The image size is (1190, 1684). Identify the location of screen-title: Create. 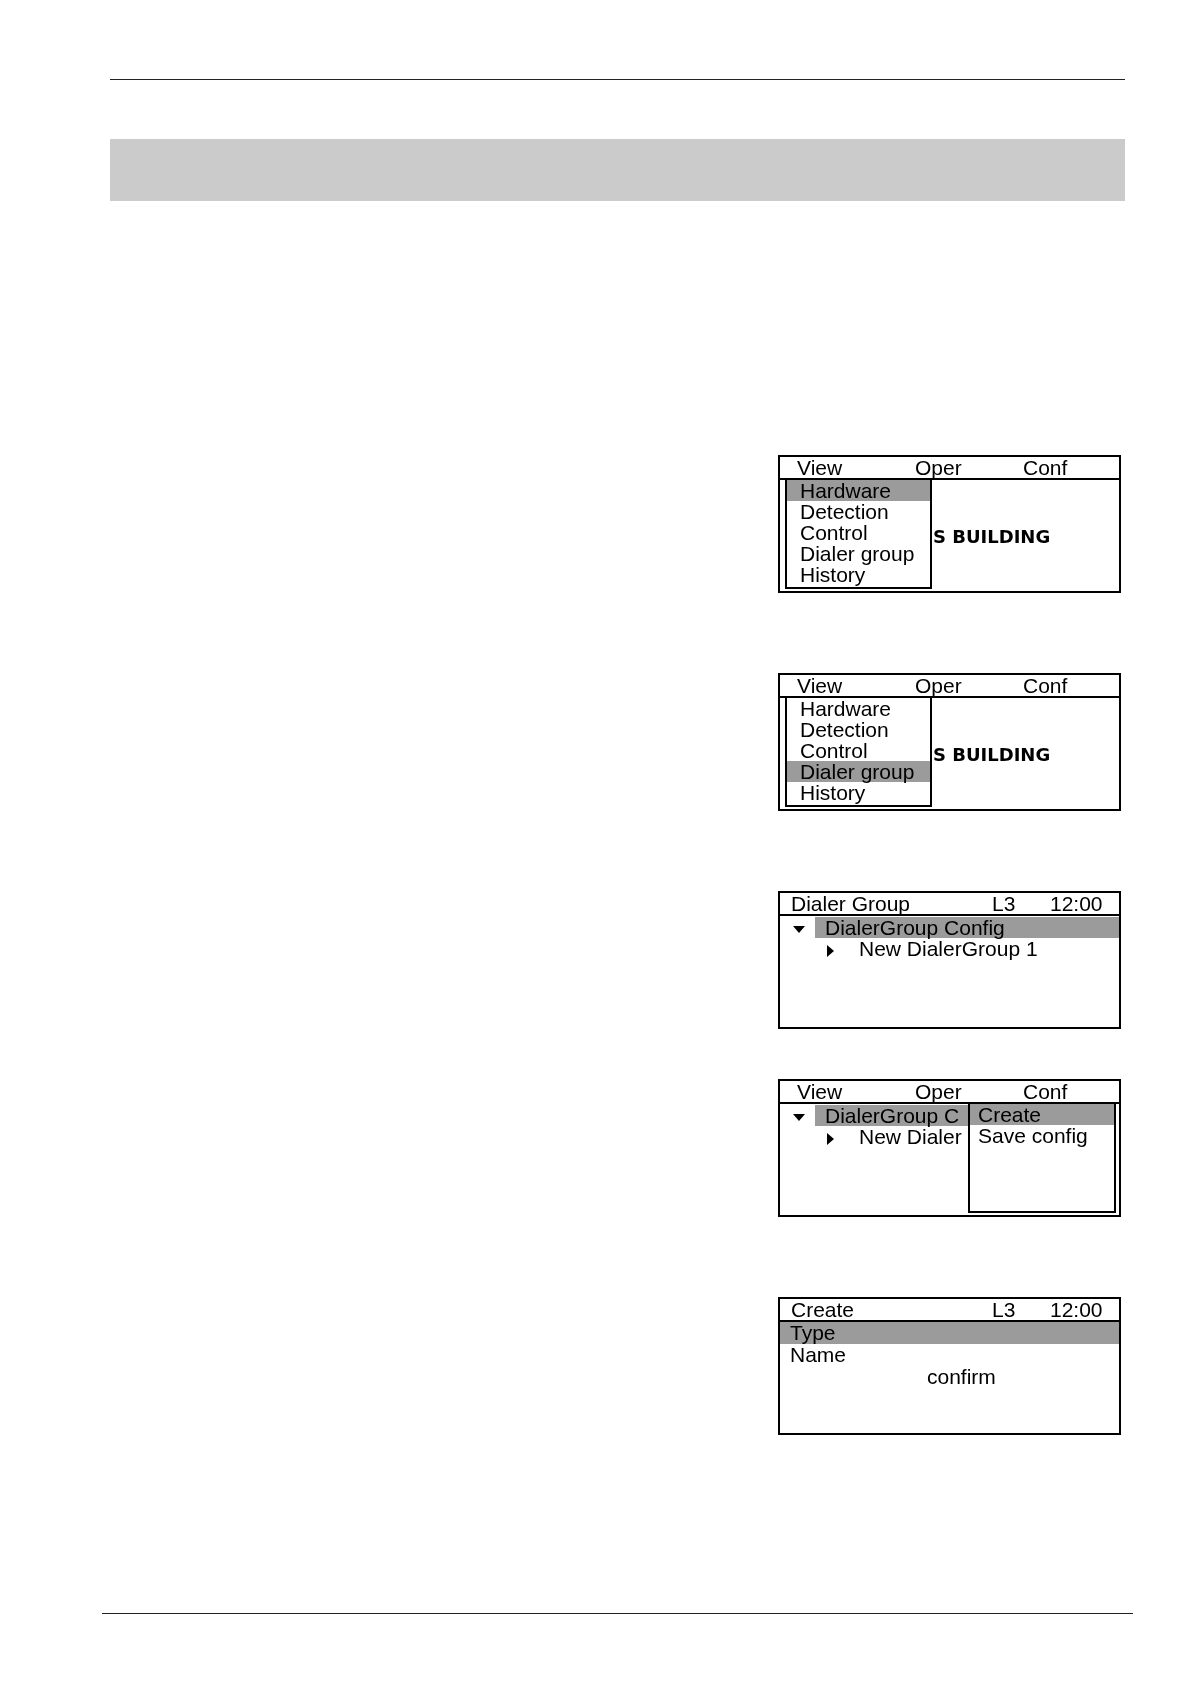
(823, 1309).